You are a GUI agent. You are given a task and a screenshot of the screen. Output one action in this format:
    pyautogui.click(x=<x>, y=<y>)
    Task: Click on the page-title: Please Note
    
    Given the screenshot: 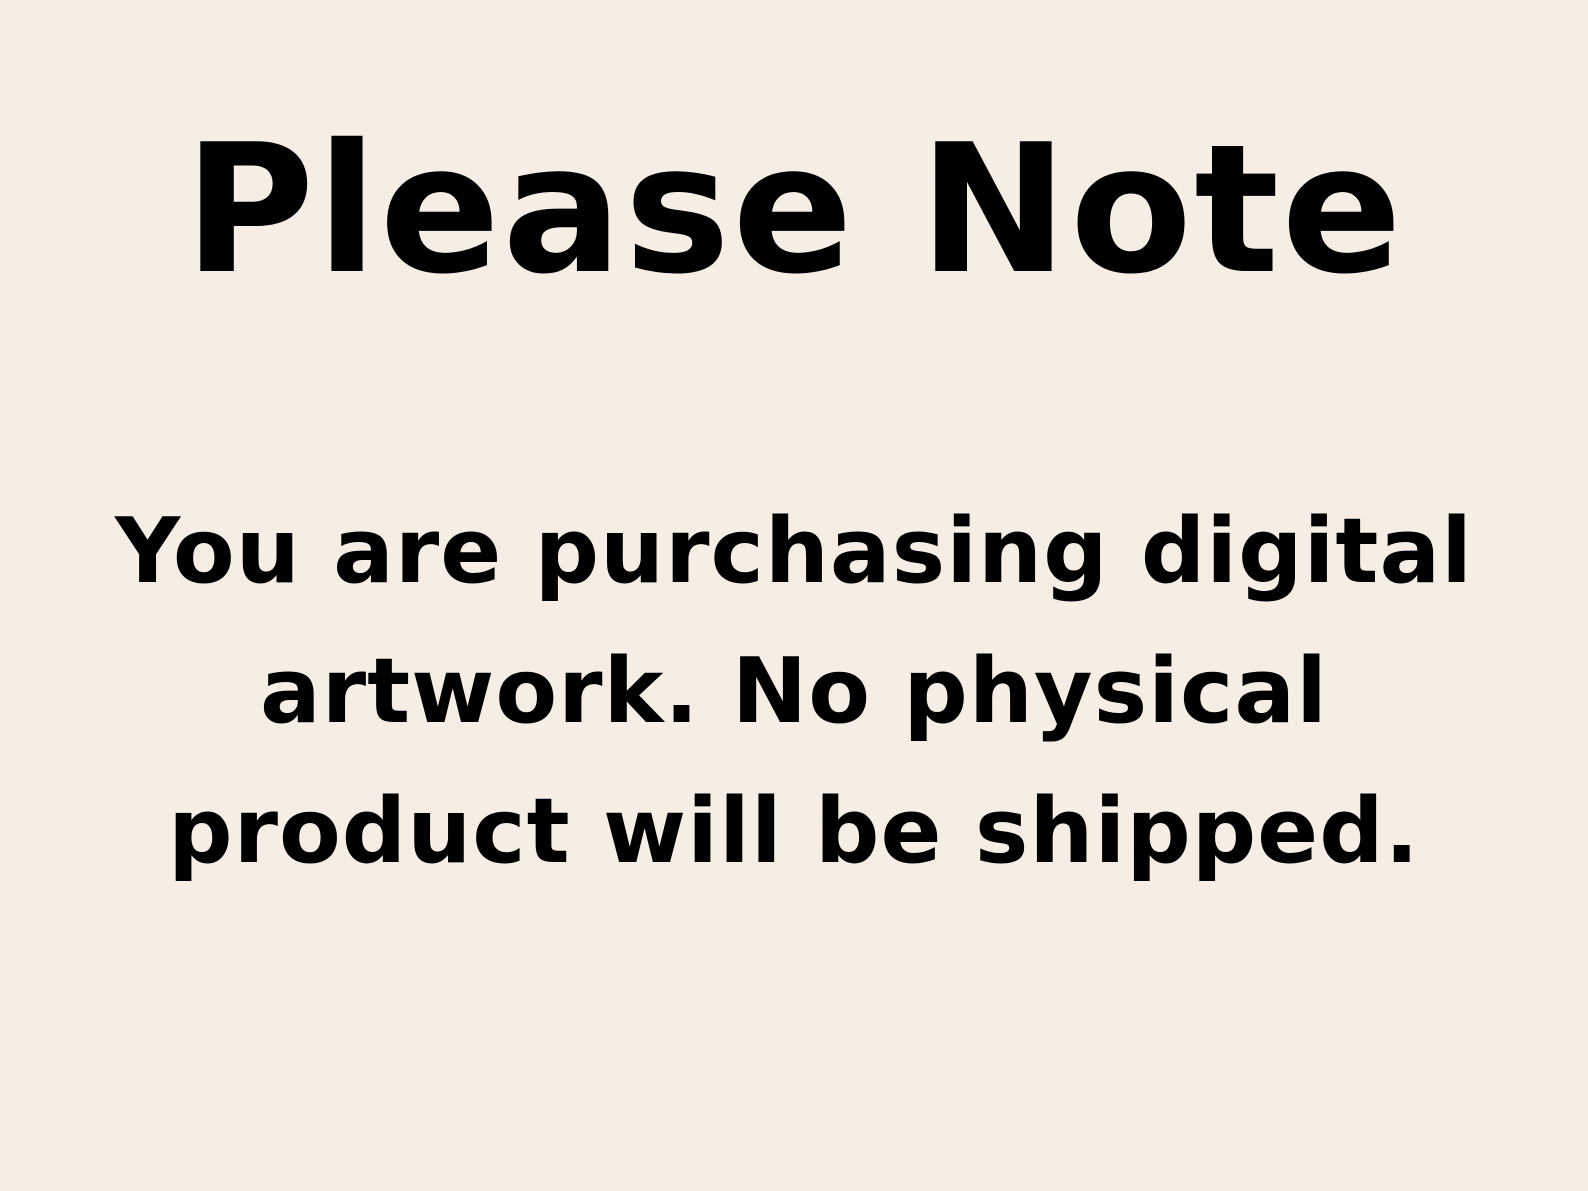 What is the action you would take?
    pyautogui.click(x=794, y=209)
    